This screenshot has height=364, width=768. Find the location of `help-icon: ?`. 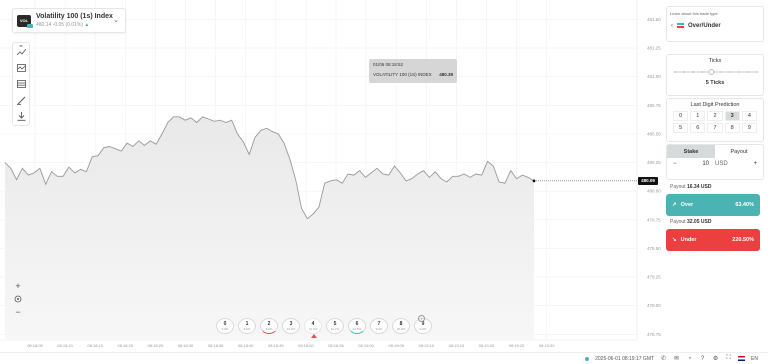

help-icon: ? is located at coordinates (702, 358).